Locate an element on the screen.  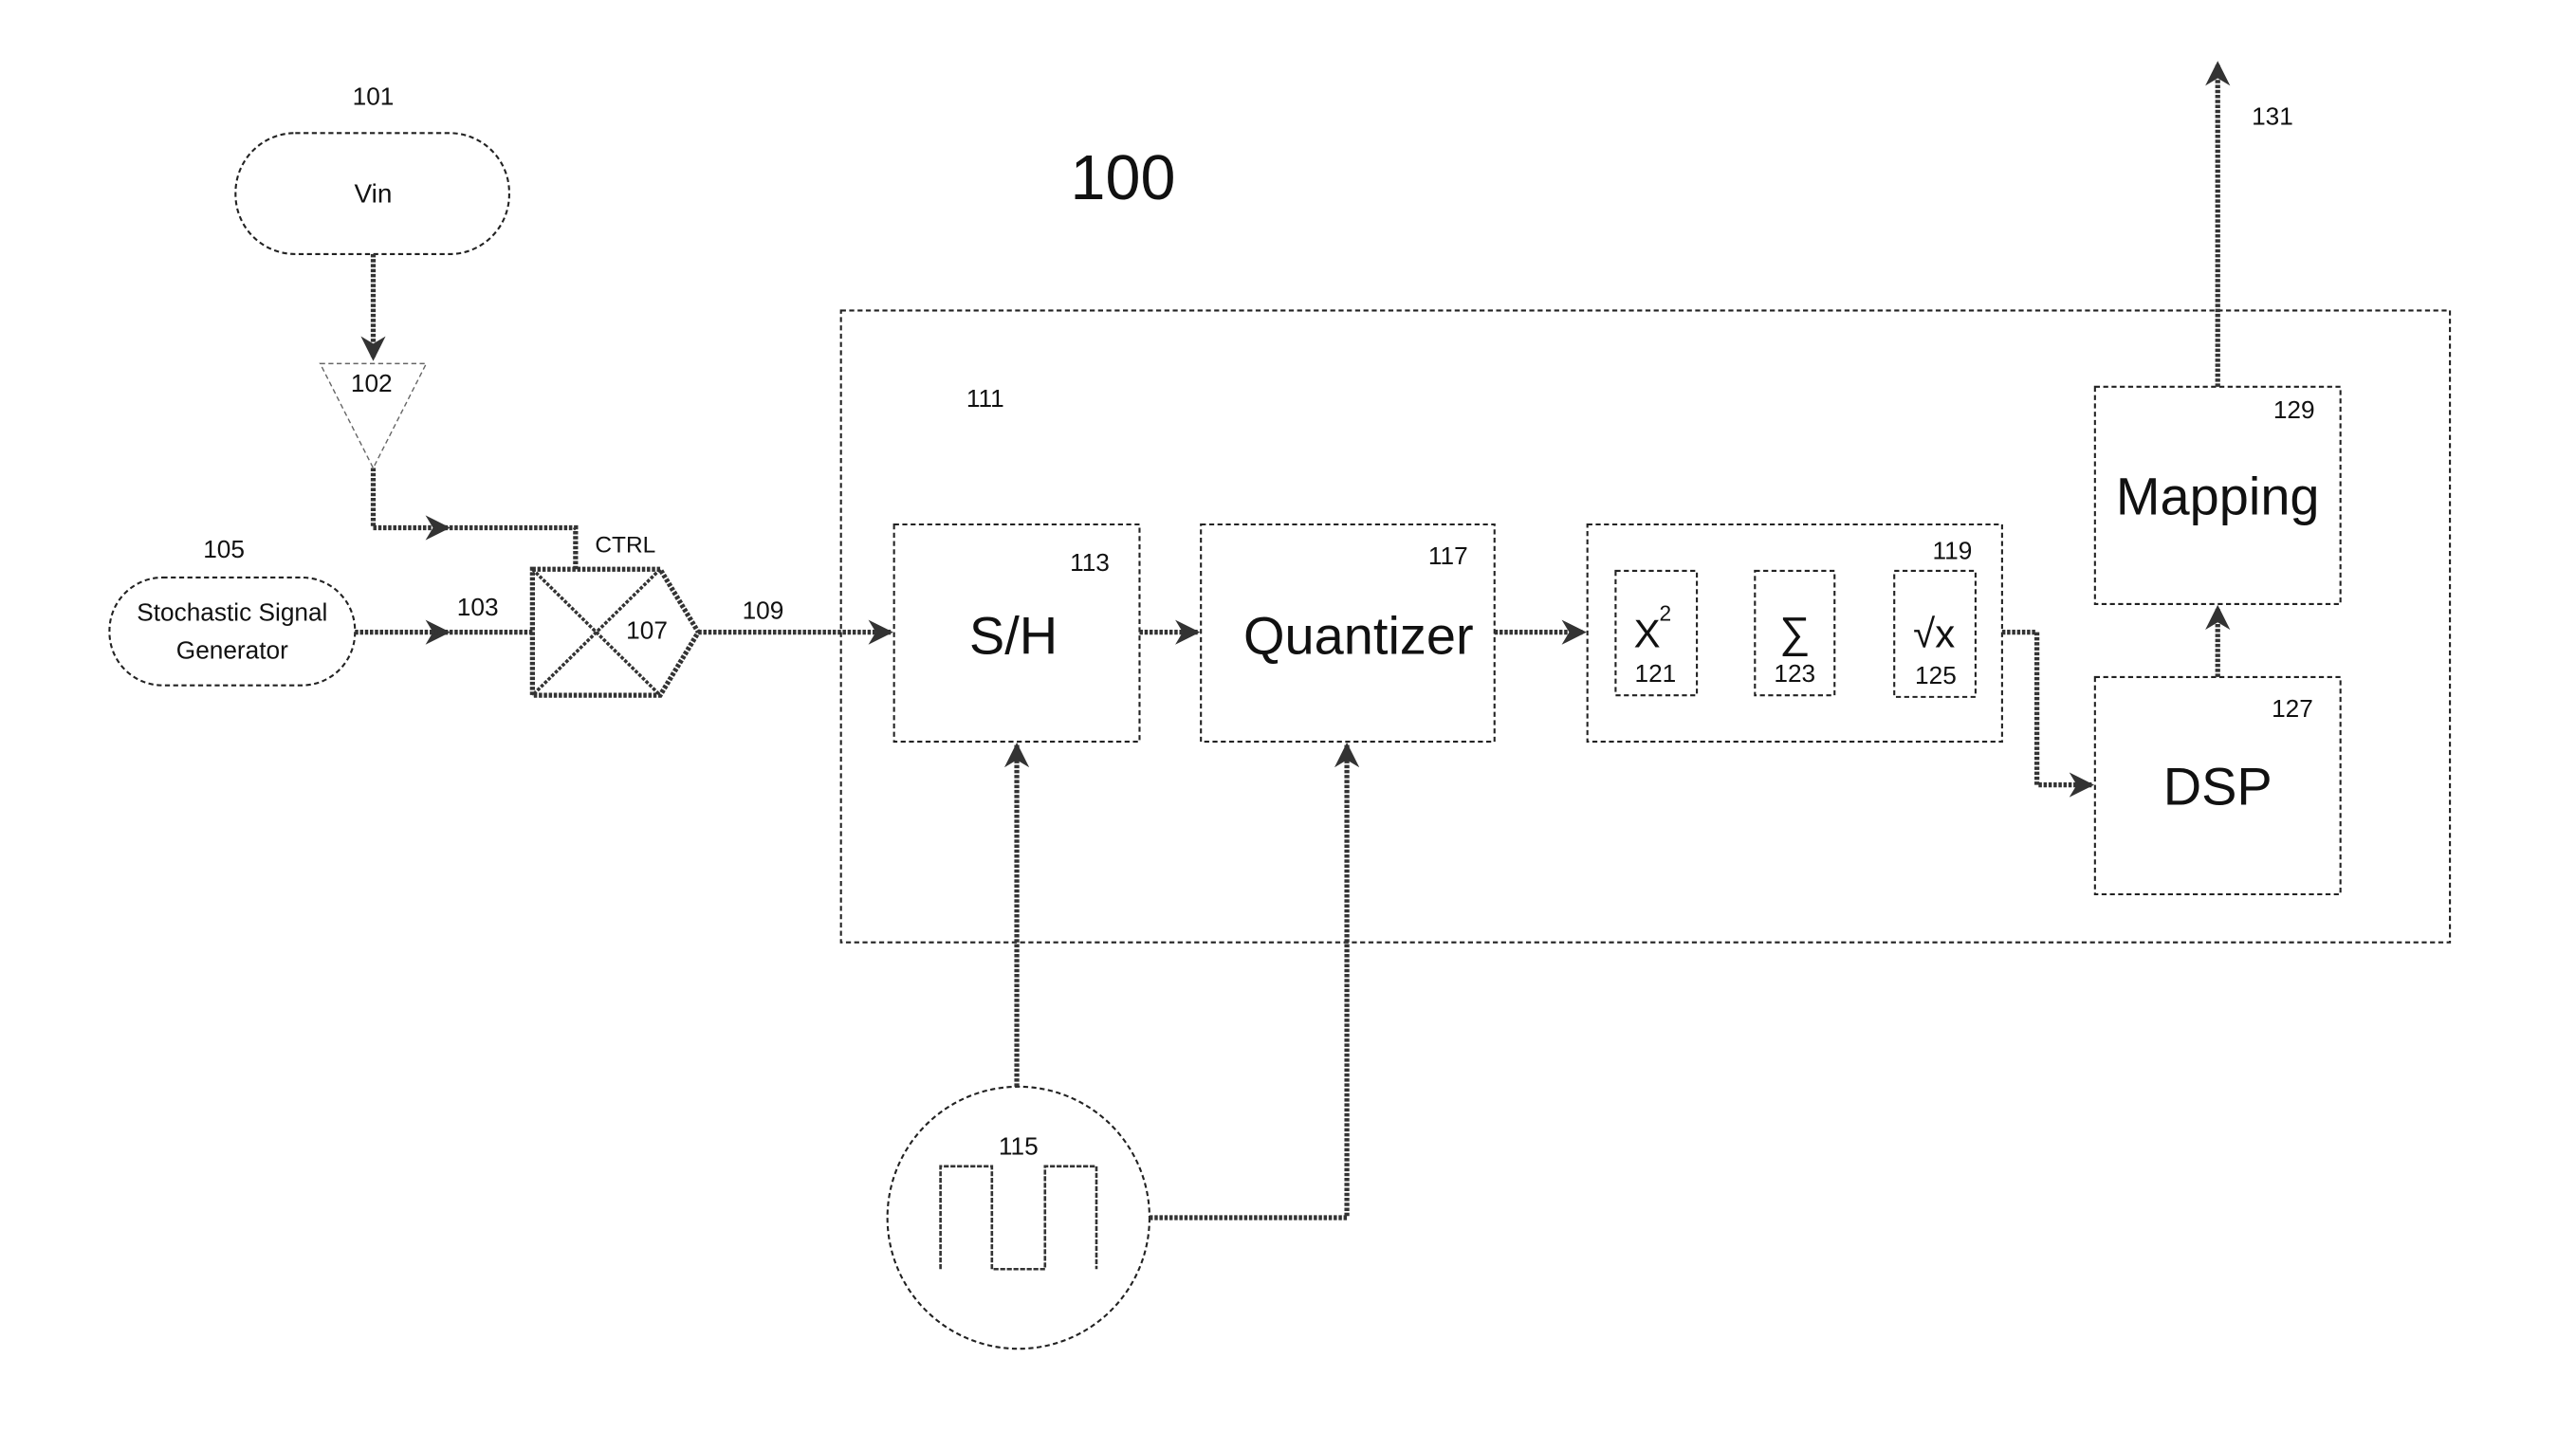
sample-hold-113: 113 S/H is located at coordinates (1016, 633).